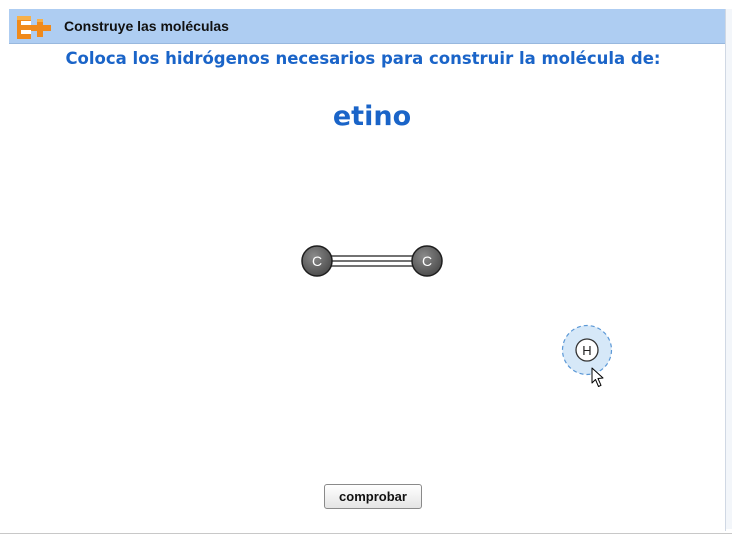  Describe the element at coordinates (729, 269) in the screenshot. I see `right-edge` at that location.